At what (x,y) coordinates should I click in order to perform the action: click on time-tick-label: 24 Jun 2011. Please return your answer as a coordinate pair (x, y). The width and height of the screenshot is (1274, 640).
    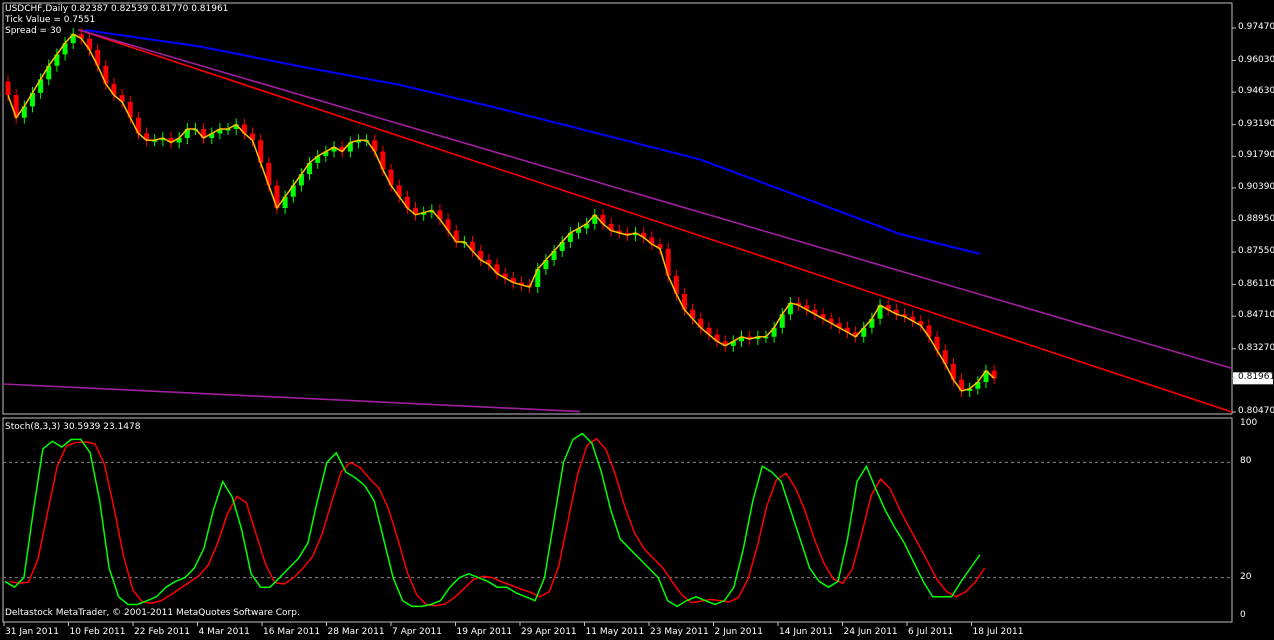
    Looking at the image, I should click on (870, 632).